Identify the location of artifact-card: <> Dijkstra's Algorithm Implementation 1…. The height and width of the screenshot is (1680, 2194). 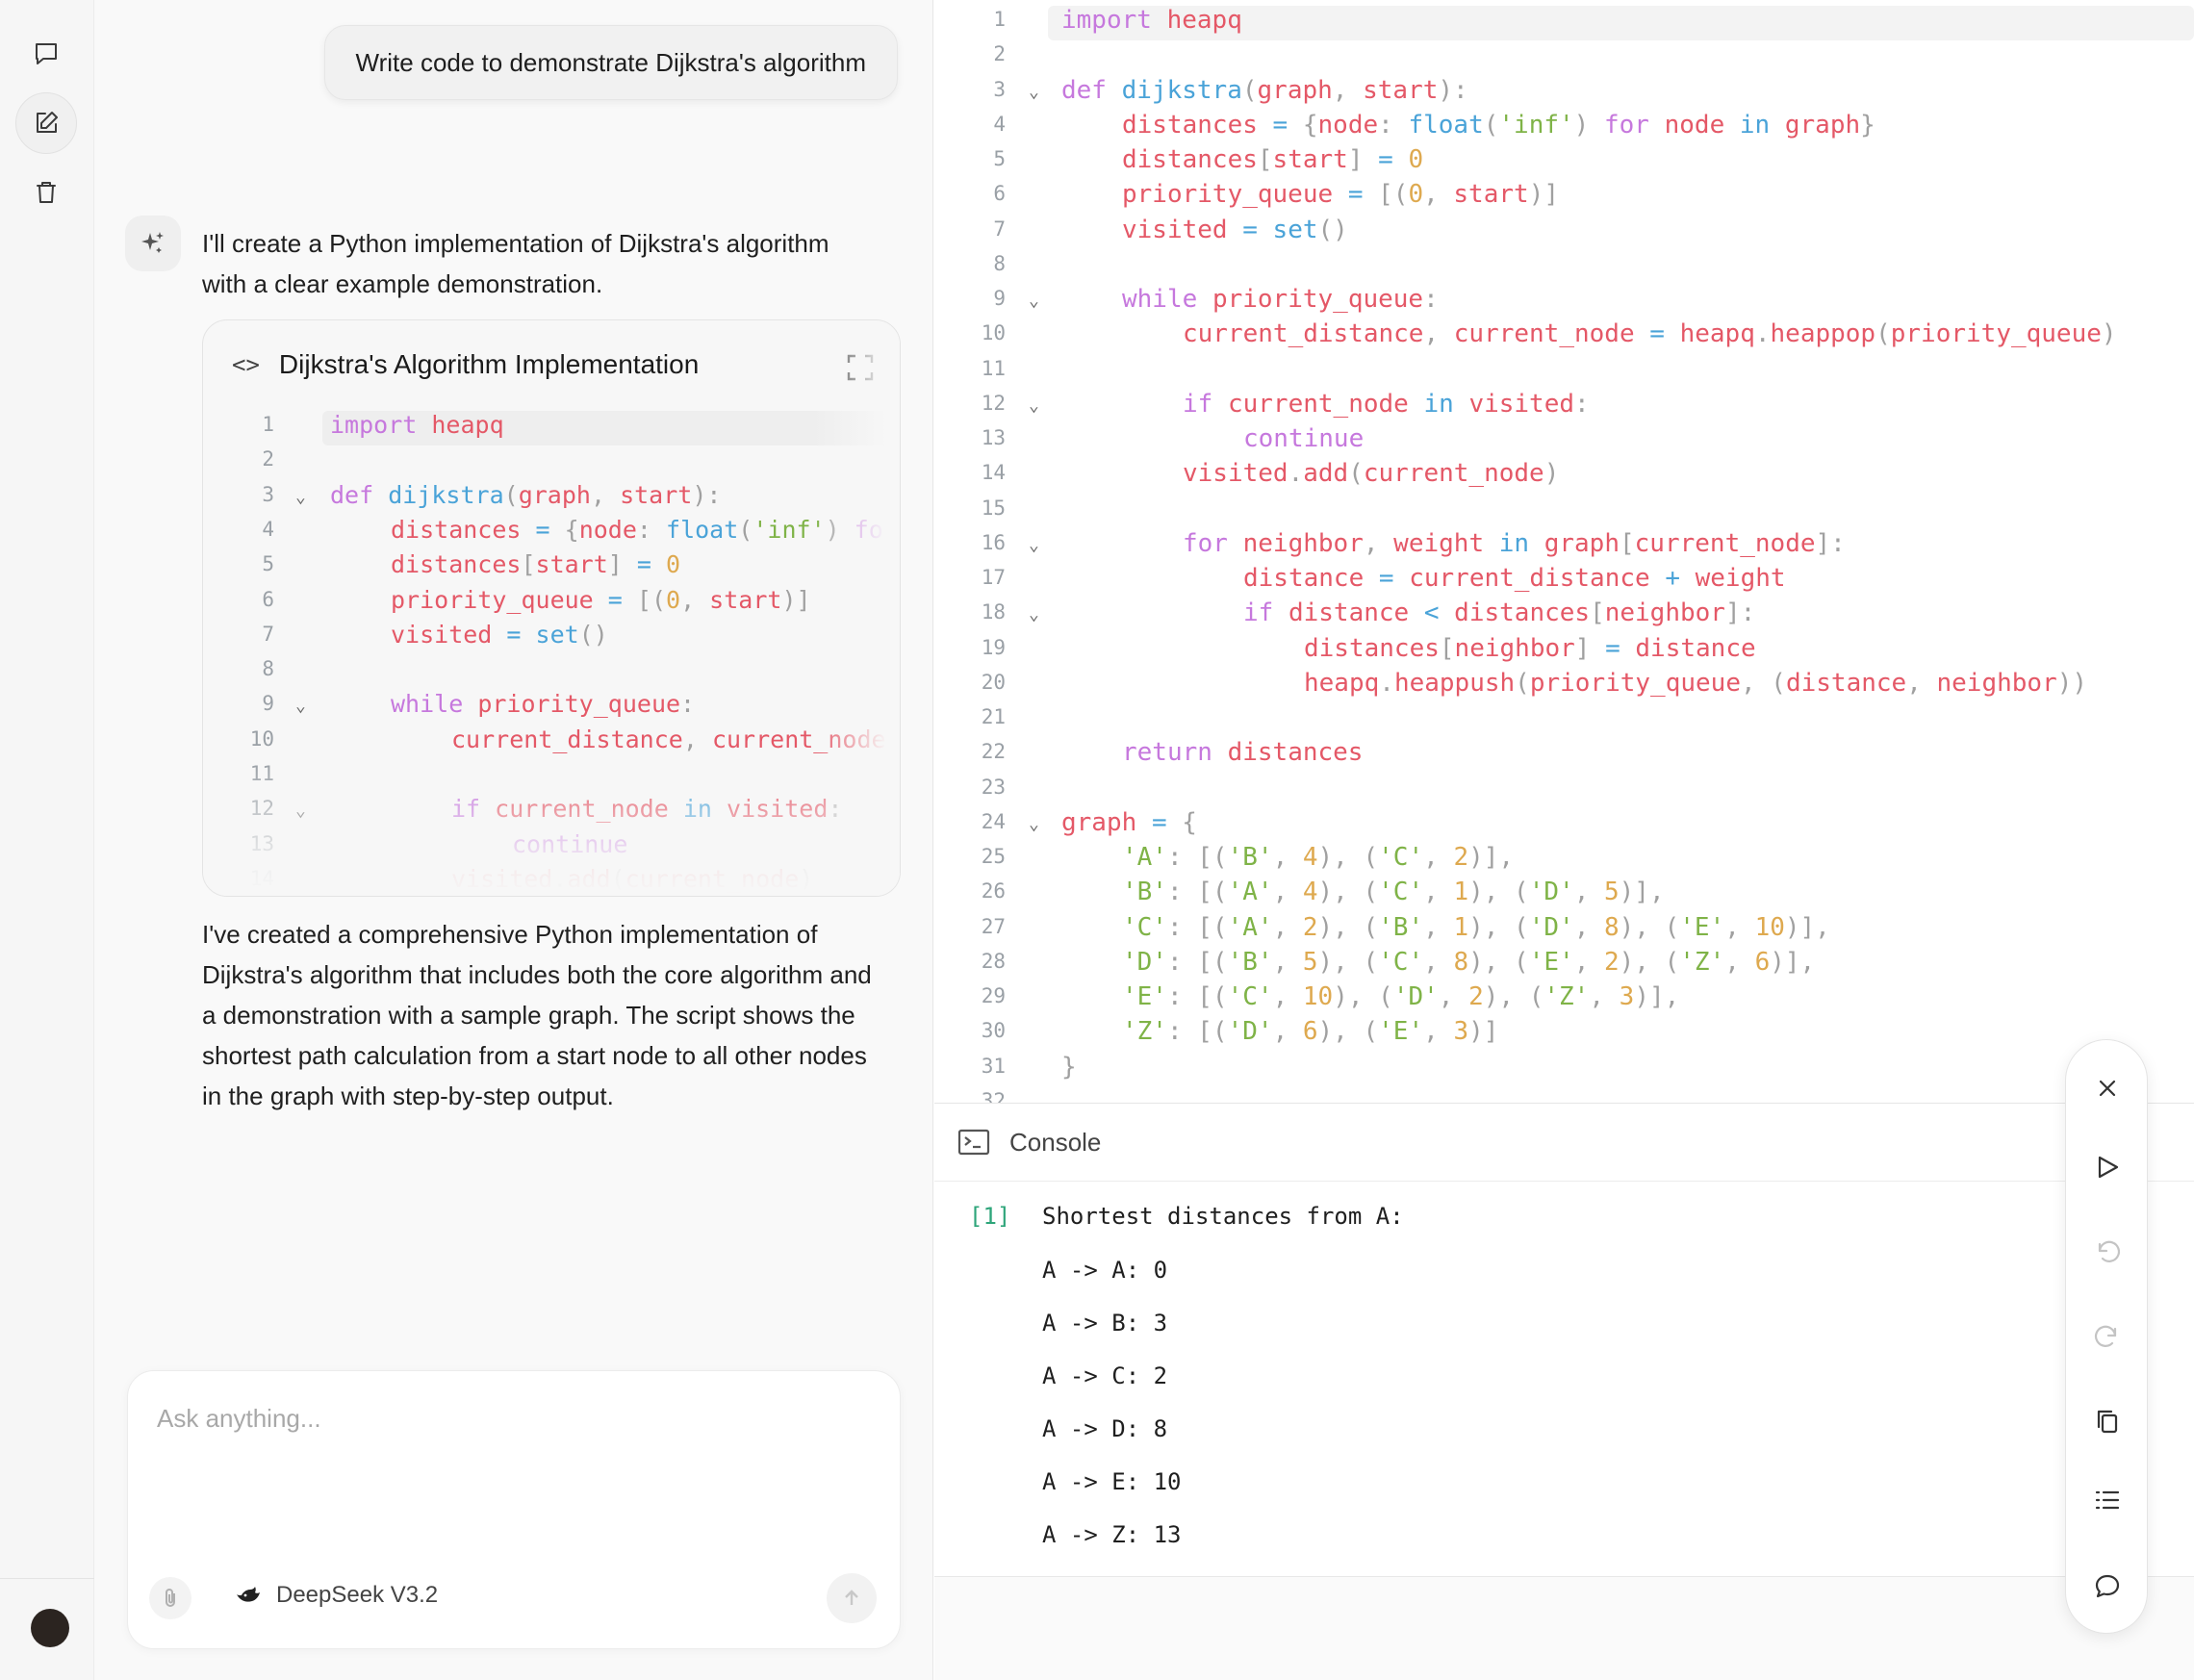
(551, 608).